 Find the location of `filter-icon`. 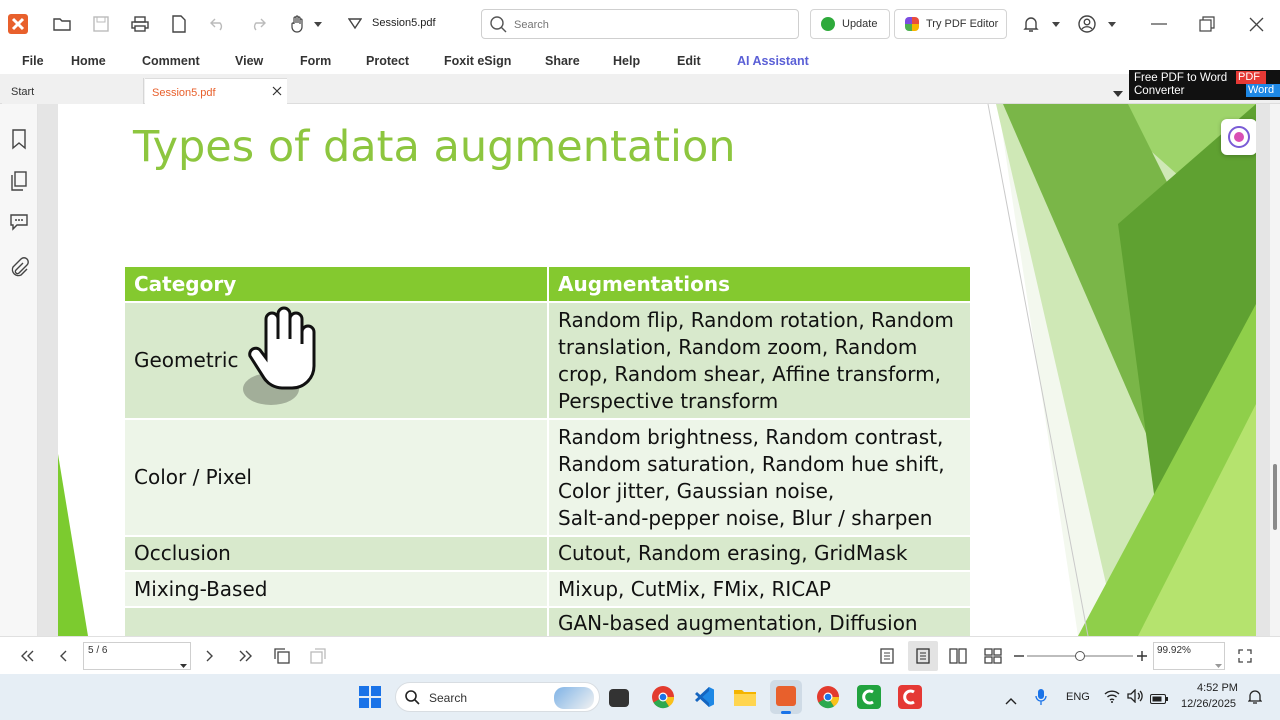

filter-icon is located at coordinates (355, 24).